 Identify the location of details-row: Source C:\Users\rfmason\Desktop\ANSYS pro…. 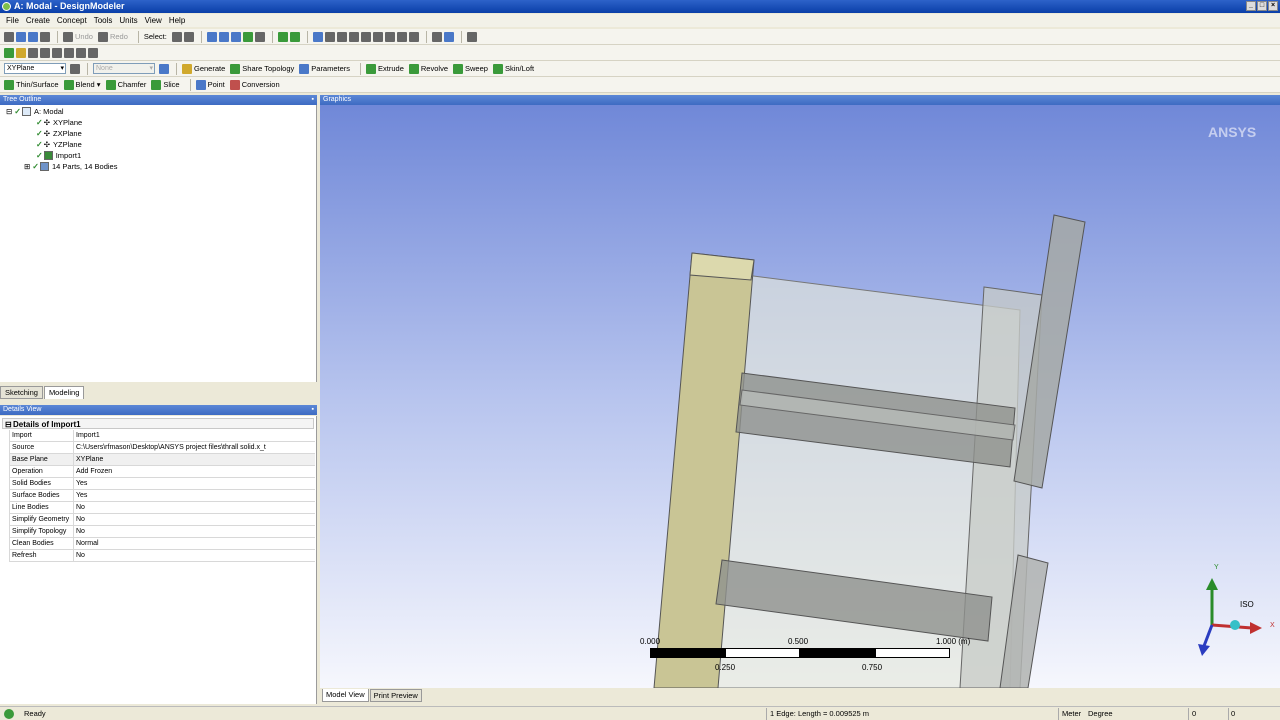
(162, 448).